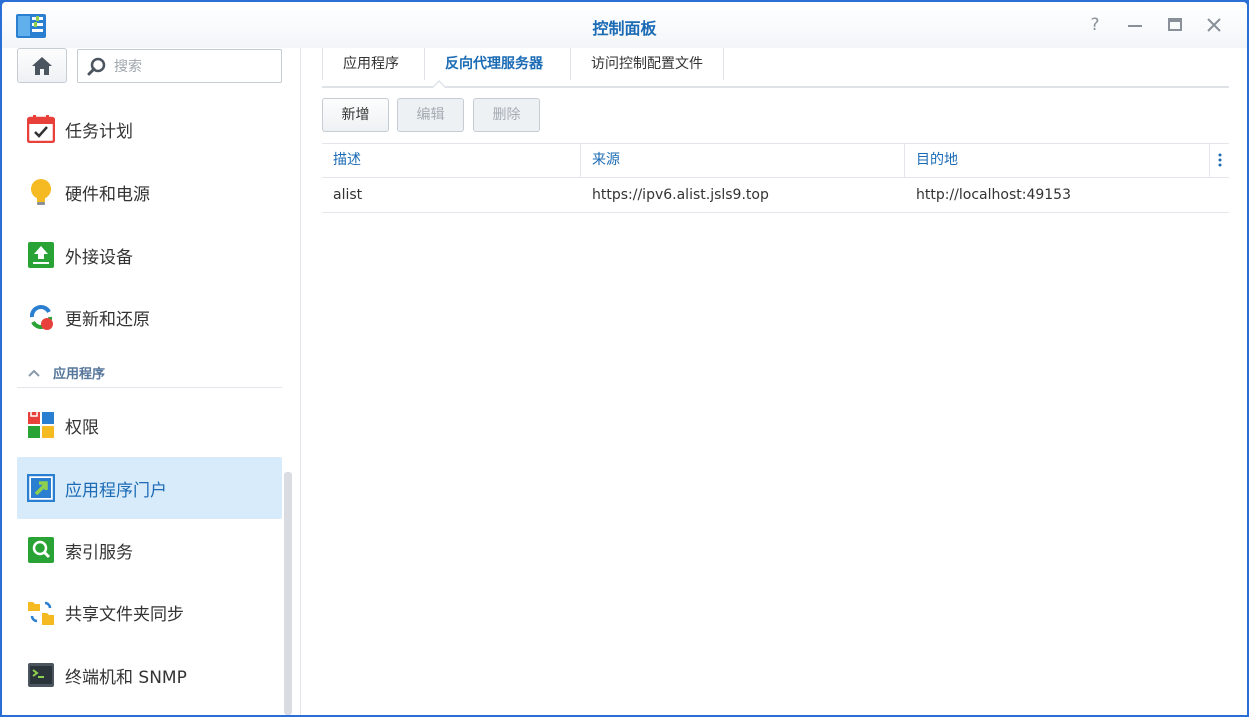 The height and width of the screenshot is (717, 1249). I want to click on sidebar-item-hardware-power: 硬件和电源, so click(149, 192).